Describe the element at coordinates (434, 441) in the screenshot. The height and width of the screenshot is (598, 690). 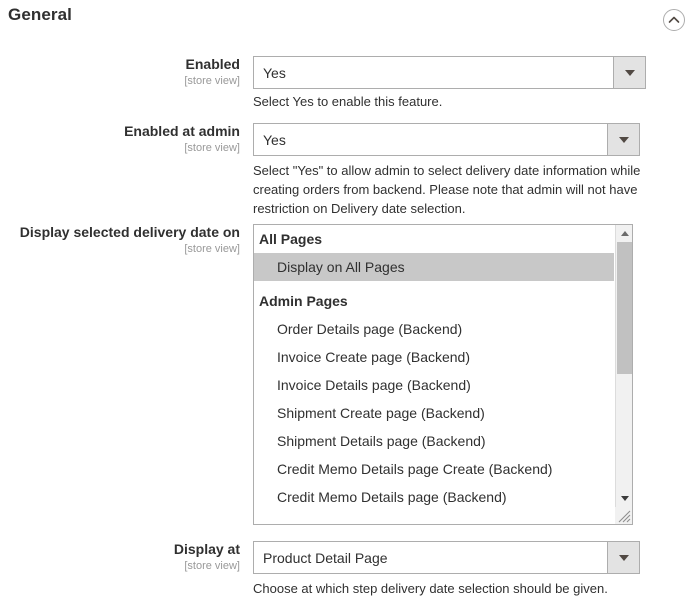
I see `list-item: Shipment Details page (Backend)` at that location.